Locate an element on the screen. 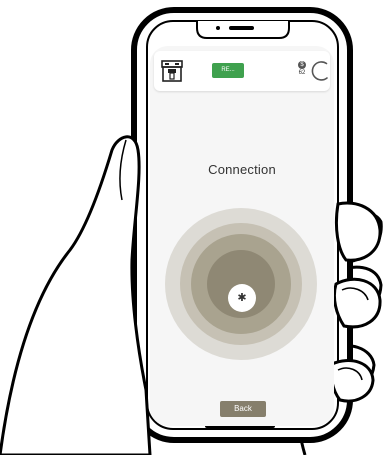 This screenshot has width=383, height=455. bluetooth-button: ✱ is located at coordinates (242, 298).